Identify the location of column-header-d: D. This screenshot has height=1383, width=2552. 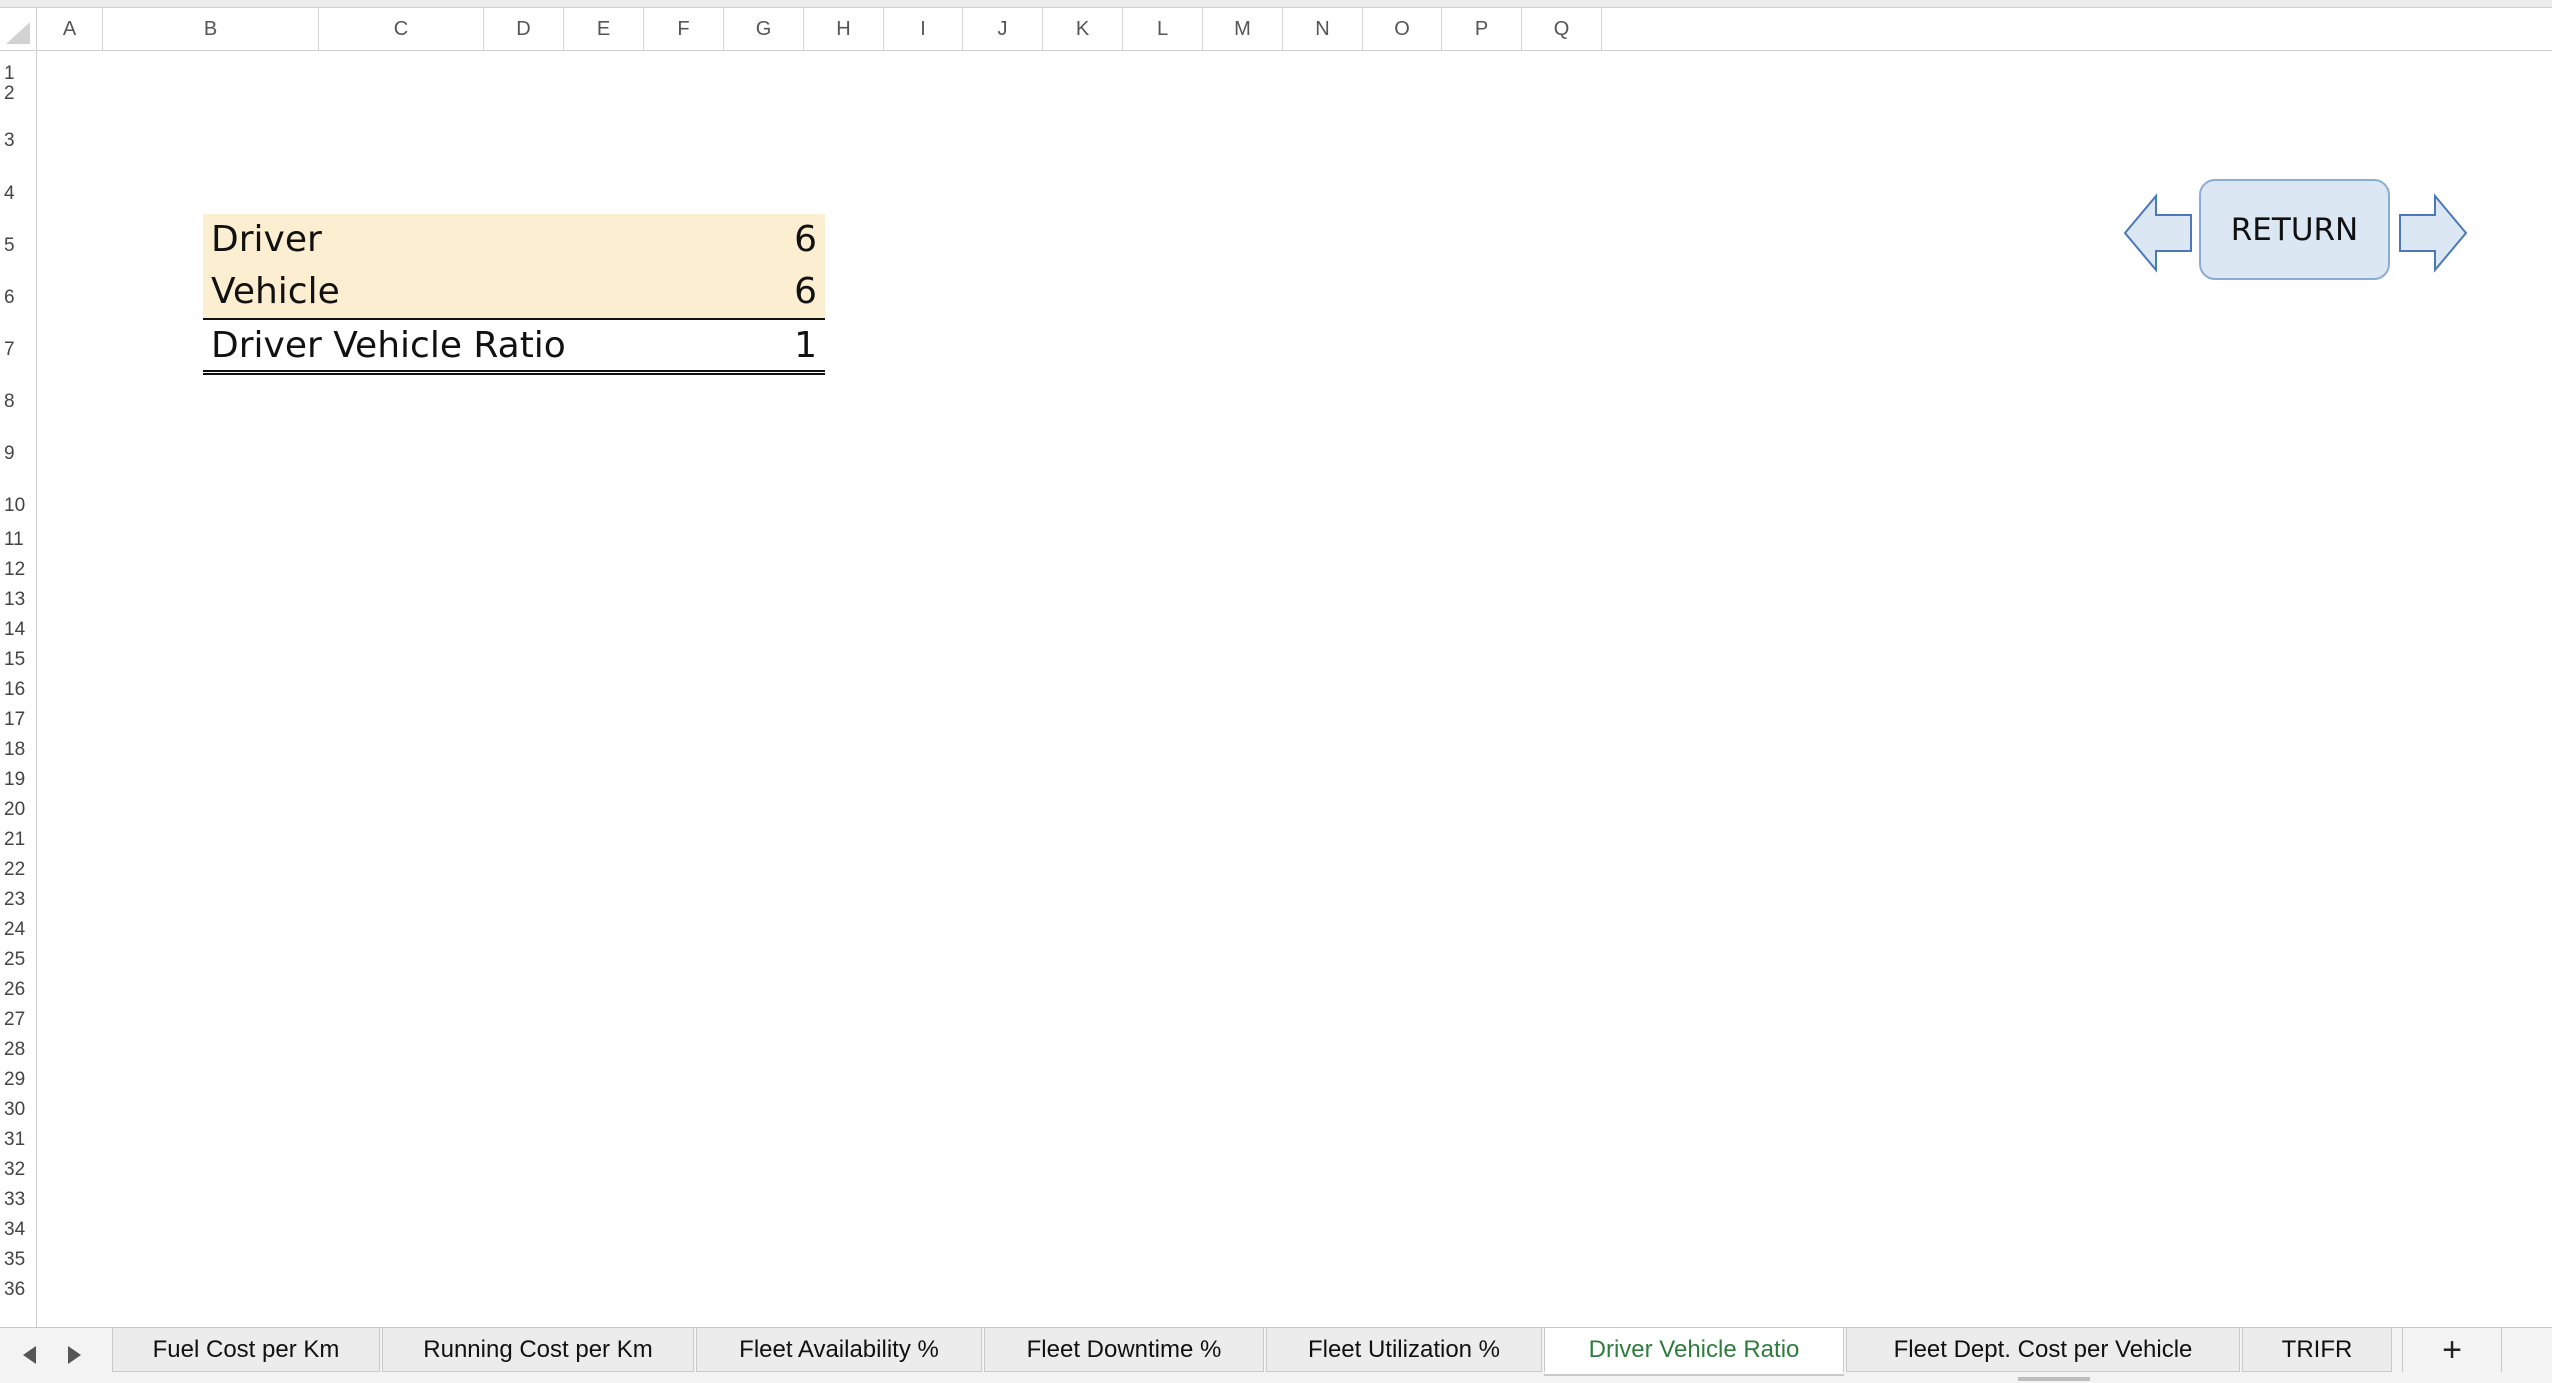
(524, 29).